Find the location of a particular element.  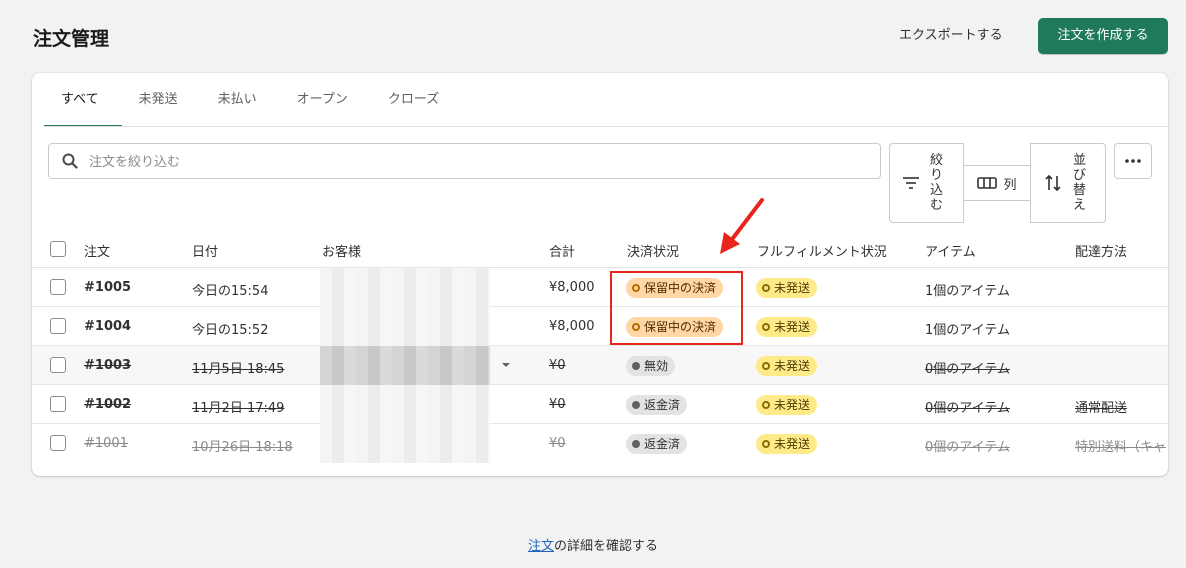

tab-open: オープン is located at coordinates (325, 100).